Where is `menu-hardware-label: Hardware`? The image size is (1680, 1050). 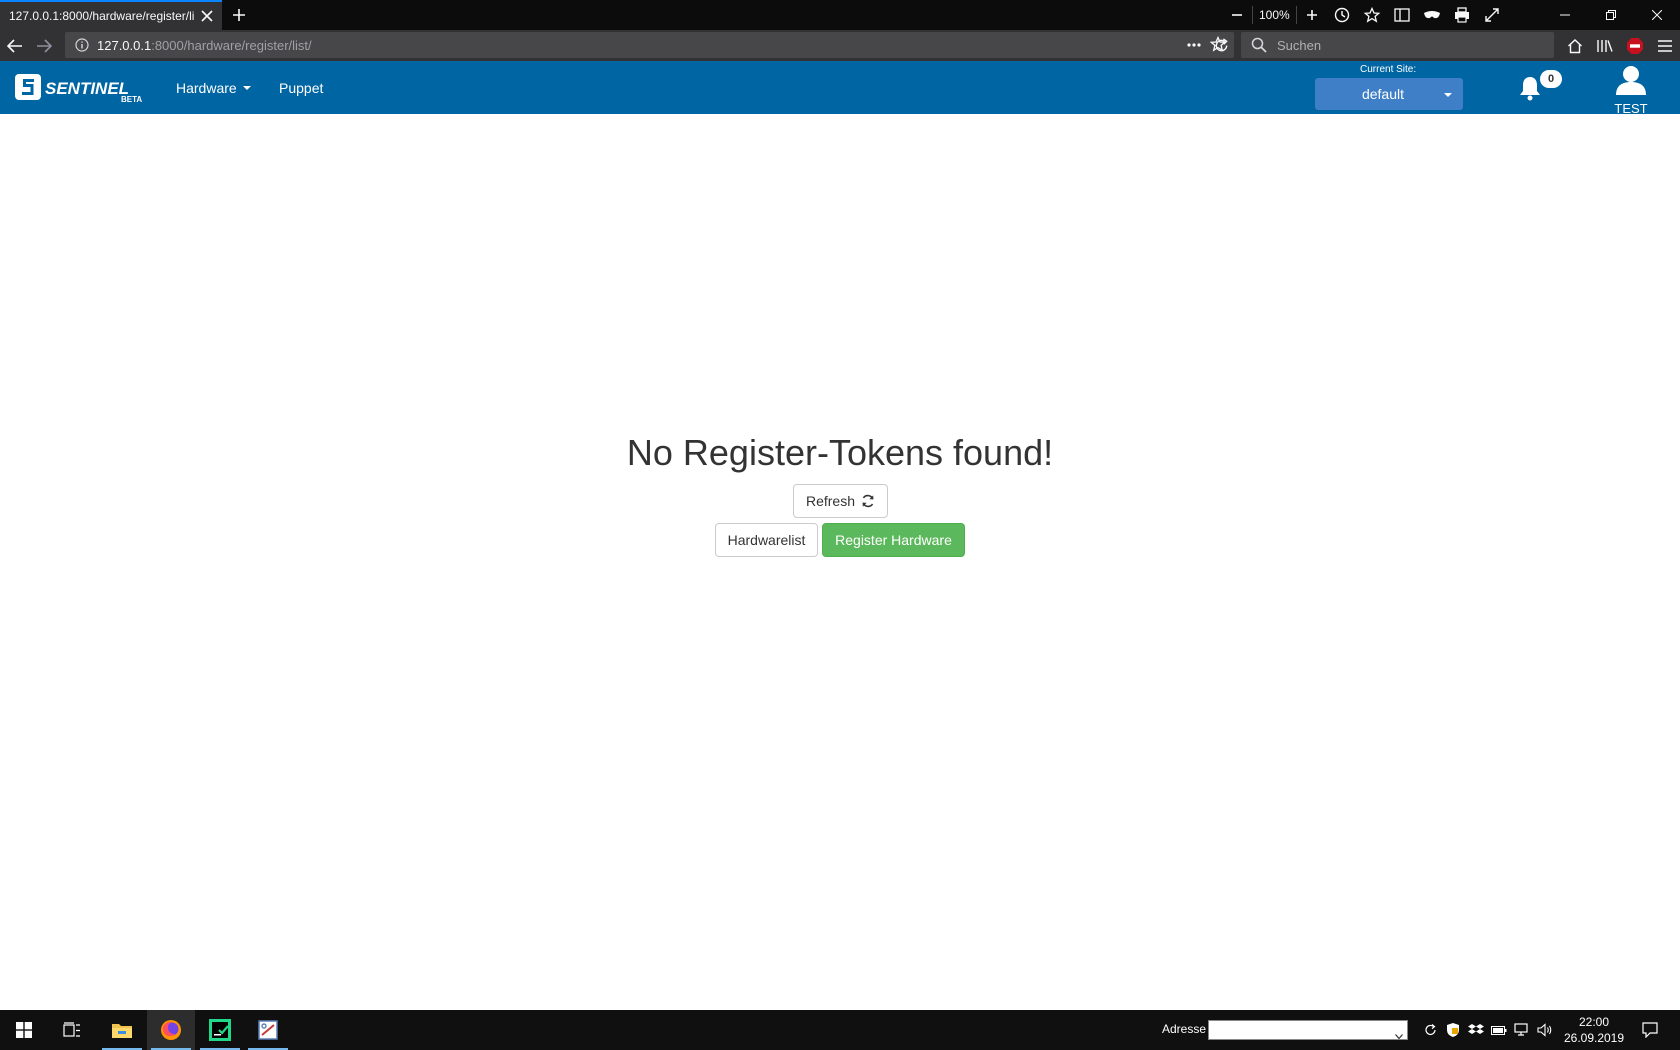 menu-hardware-label: Hardware is located at coordinates (206, 87).